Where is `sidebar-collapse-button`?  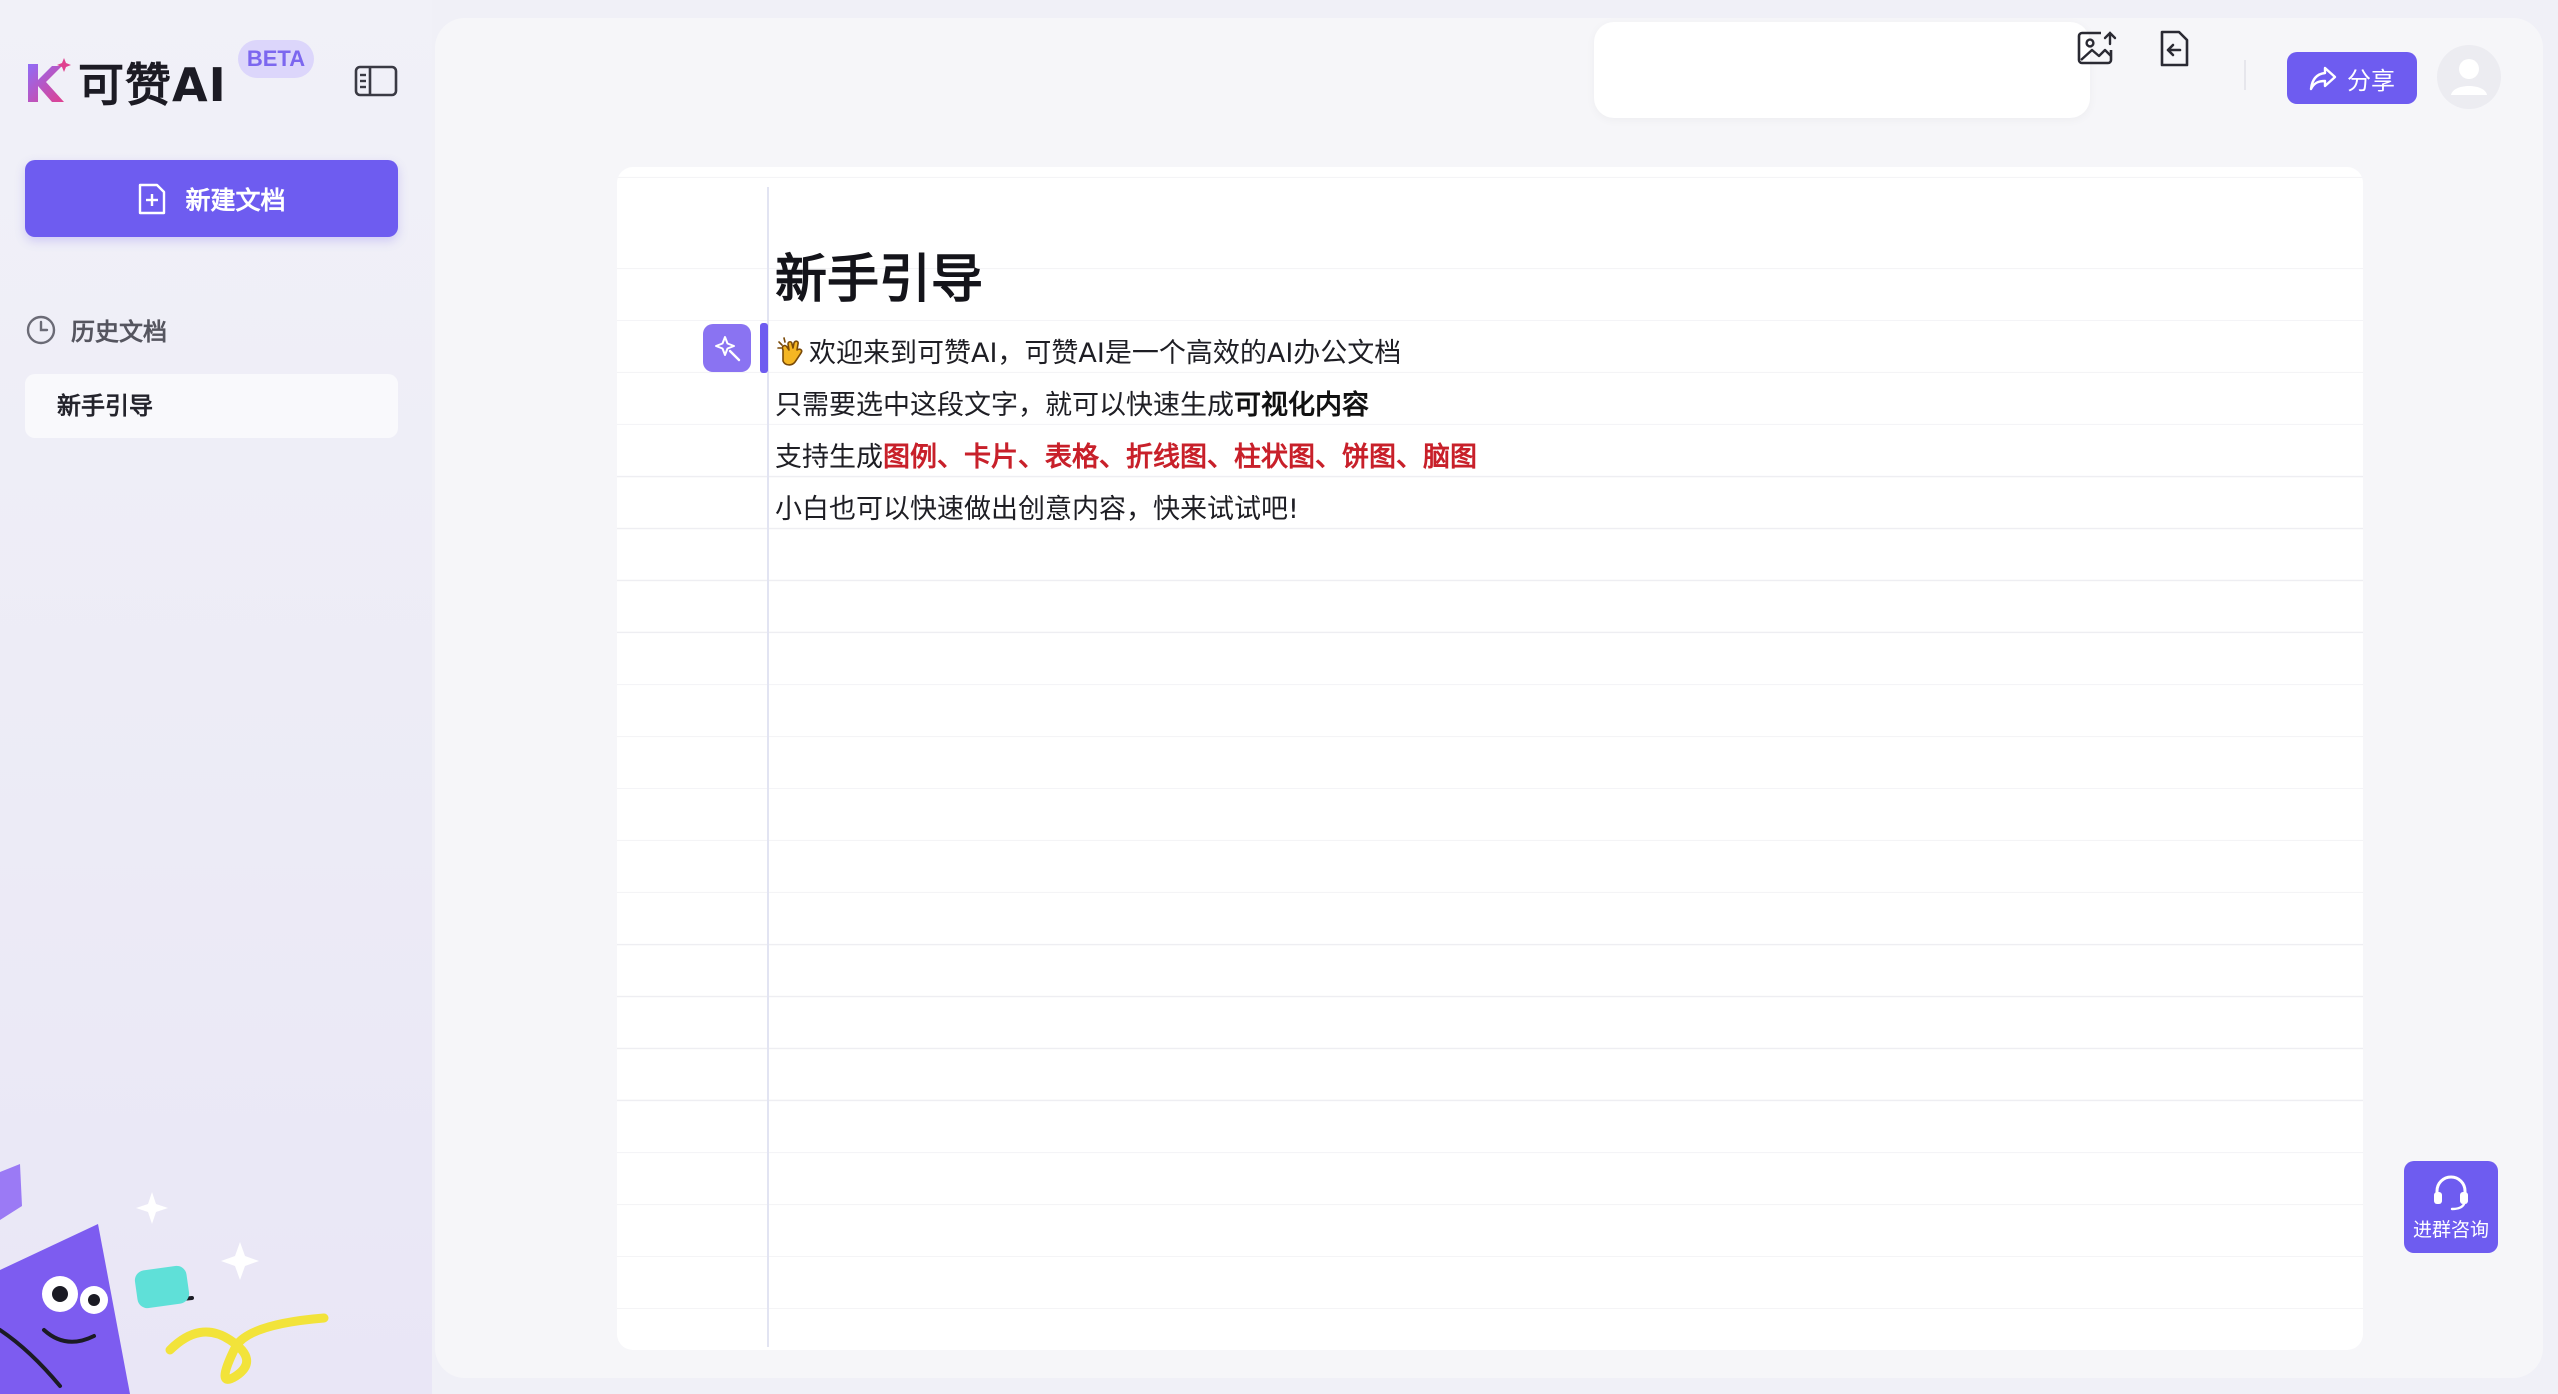 sidebar-collapse-button is located at coordinates (376, 81).